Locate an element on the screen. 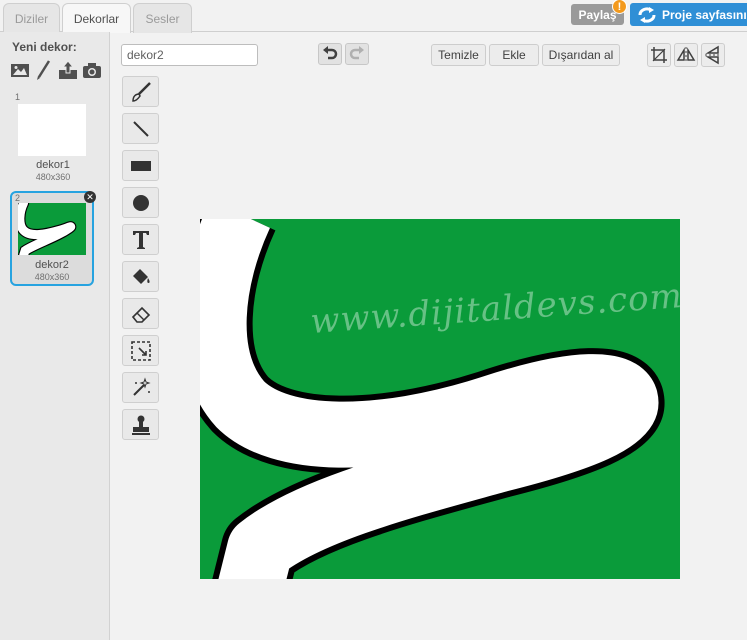 The height and width of the screenshot is (640, 747). tab-diziler: Diziler is located at coordinates (31, 18).